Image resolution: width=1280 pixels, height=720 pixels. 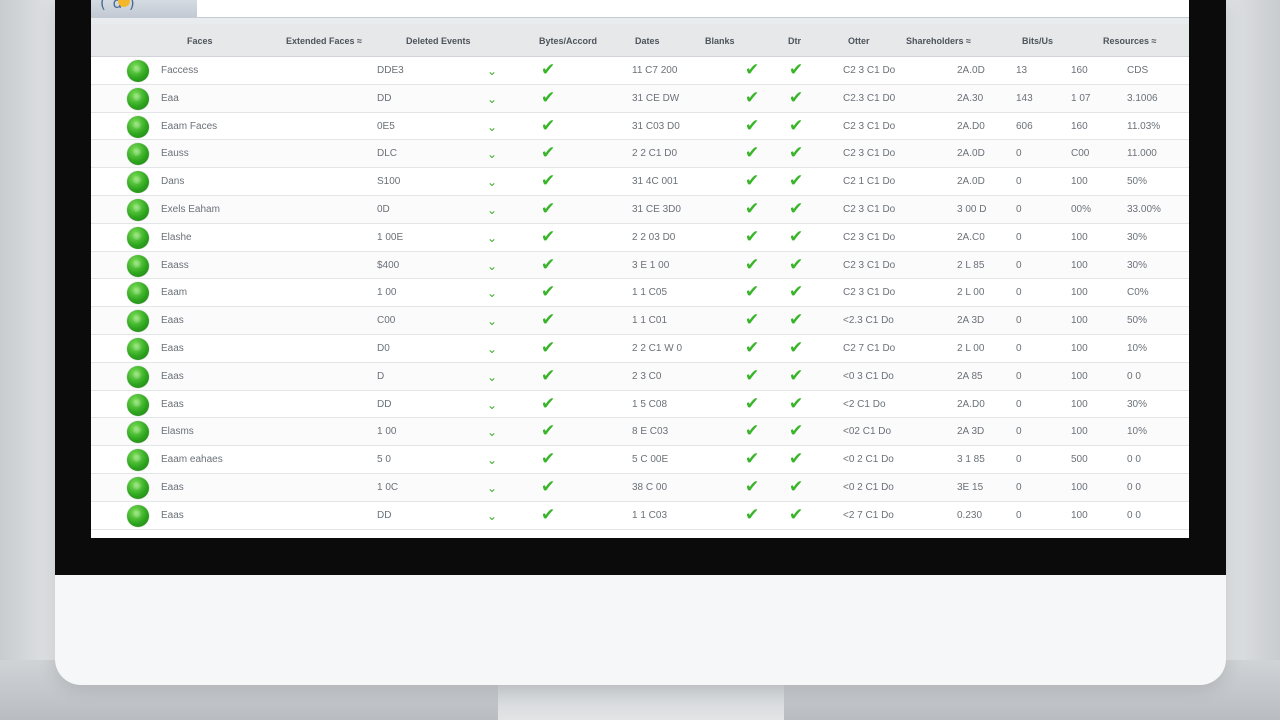 I want to click on col-header: Bytes/Accord, so click(x=568, y=40).